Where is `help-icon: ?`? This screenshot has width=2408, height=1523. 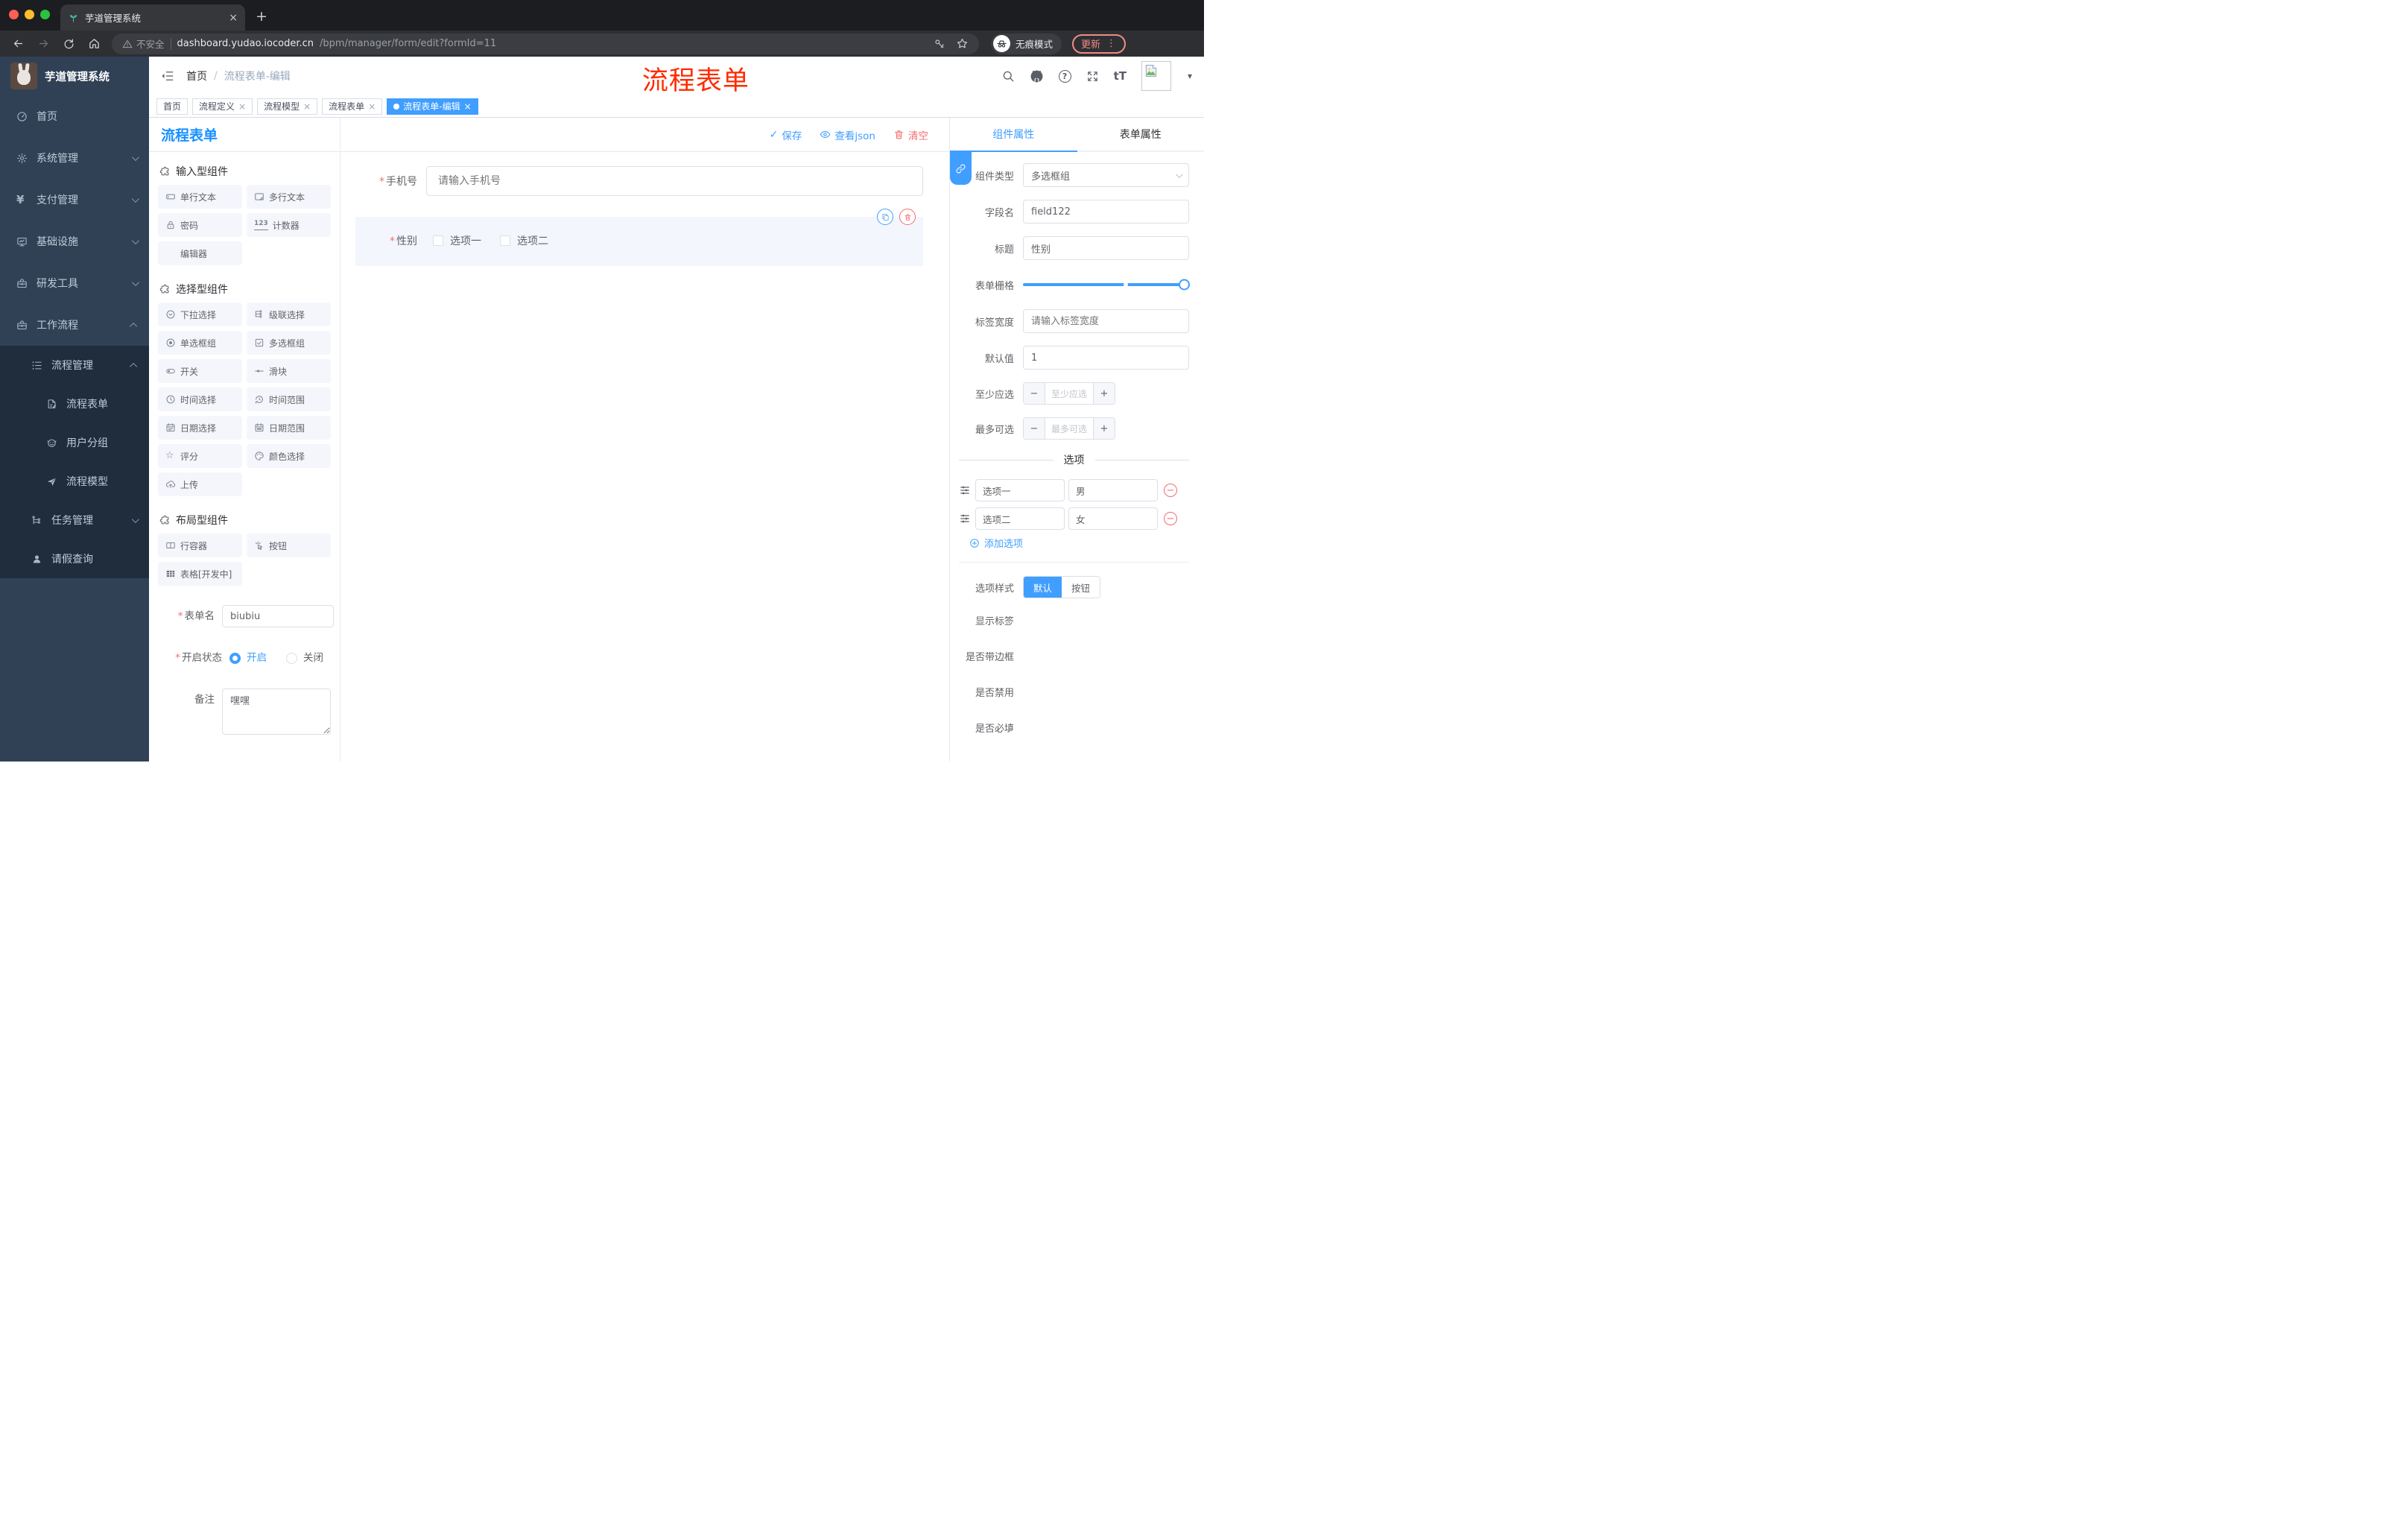 help-icon: ? is located at coordinates (1064, 76).